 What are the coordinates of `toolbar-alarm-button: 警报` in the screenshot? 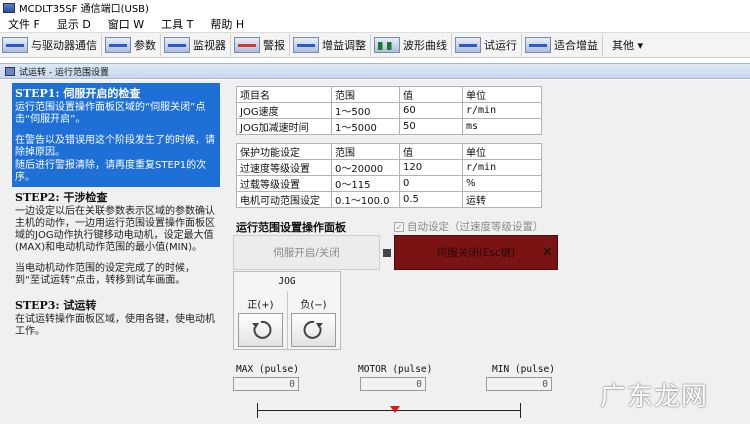 It's located at (262, 45).